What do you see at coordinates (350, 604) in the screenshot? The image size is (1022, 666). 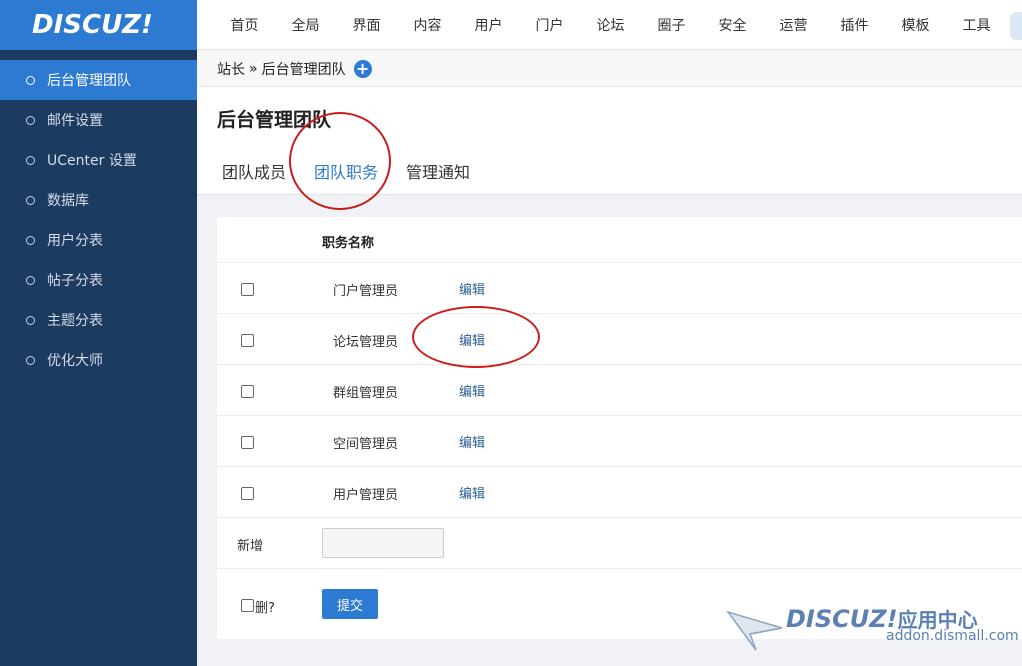 I see `submit-button: 提交` at bounding box center [350, 604].